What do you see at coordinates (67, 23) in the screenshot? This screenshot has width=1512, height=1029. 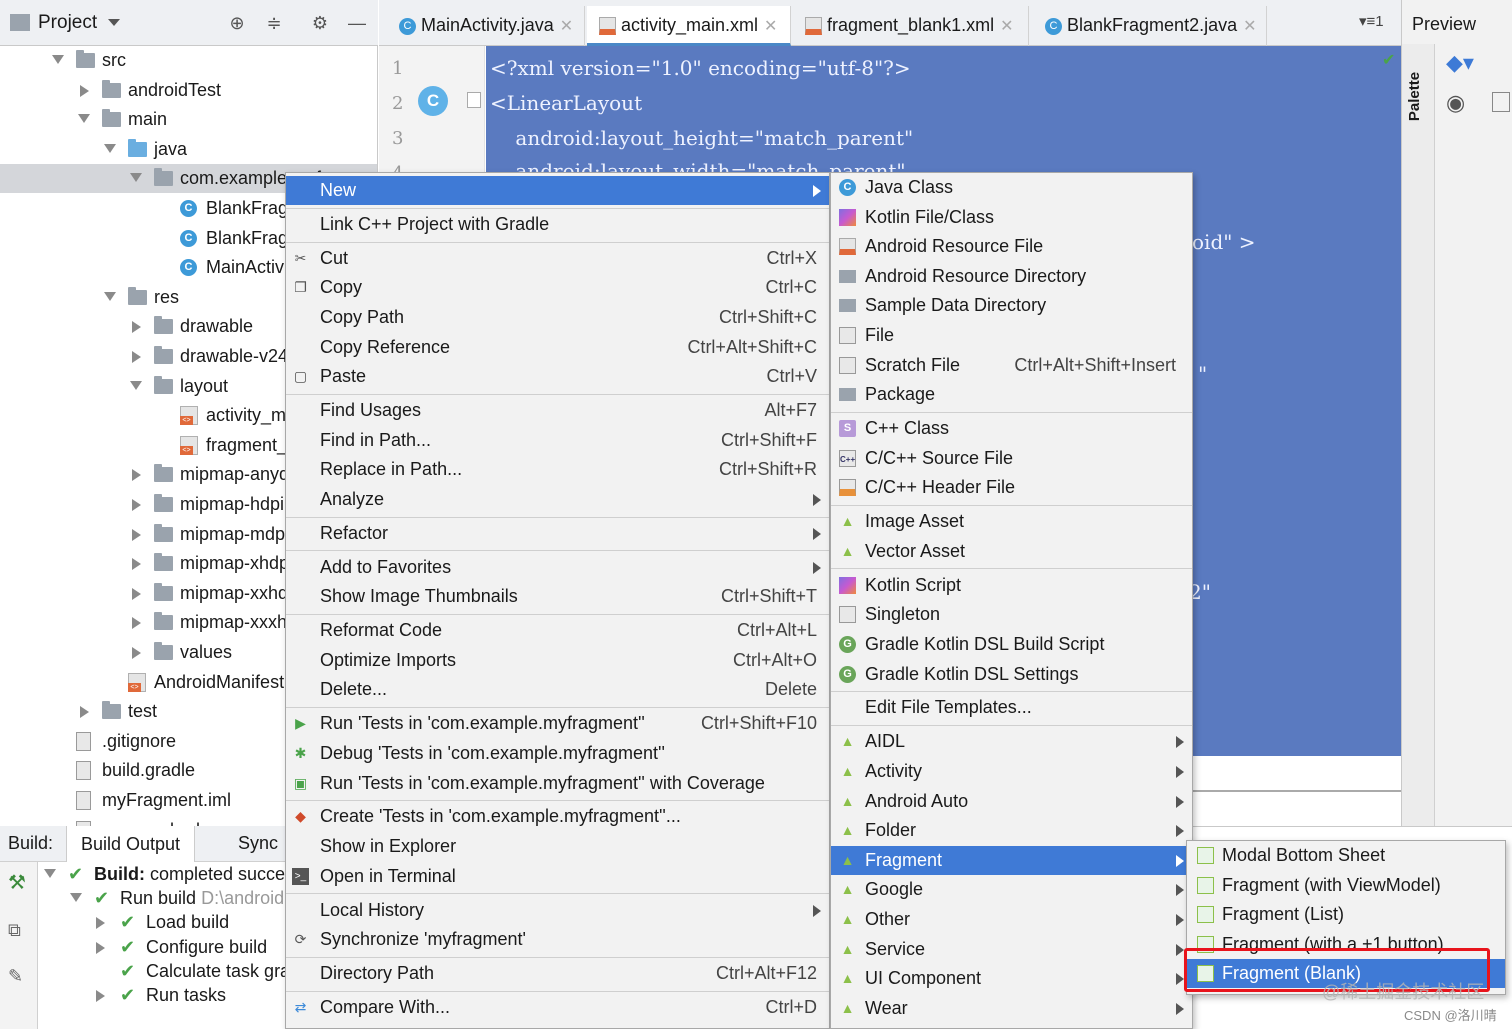 I see `project-view-title: Project` at bounding box center [67, 23].